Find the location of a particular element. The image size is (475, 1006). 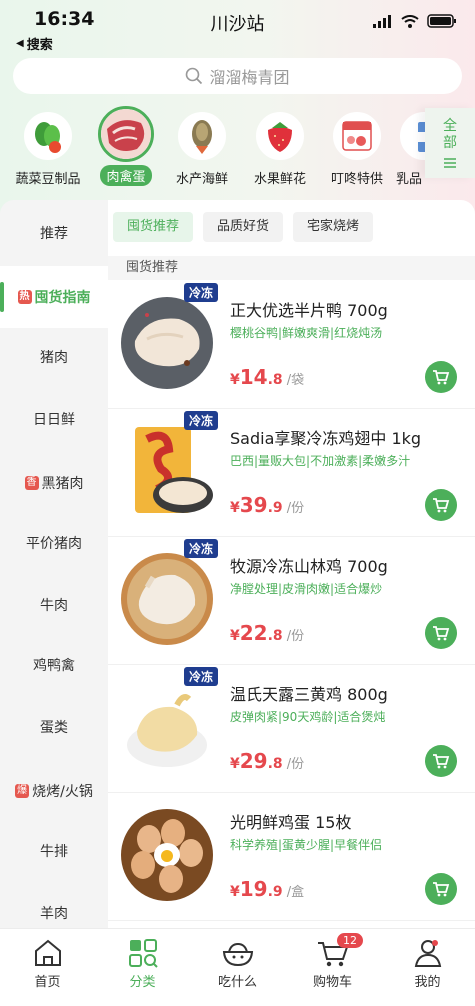

tab-category: 分类 is located at coordinates (142, 962).